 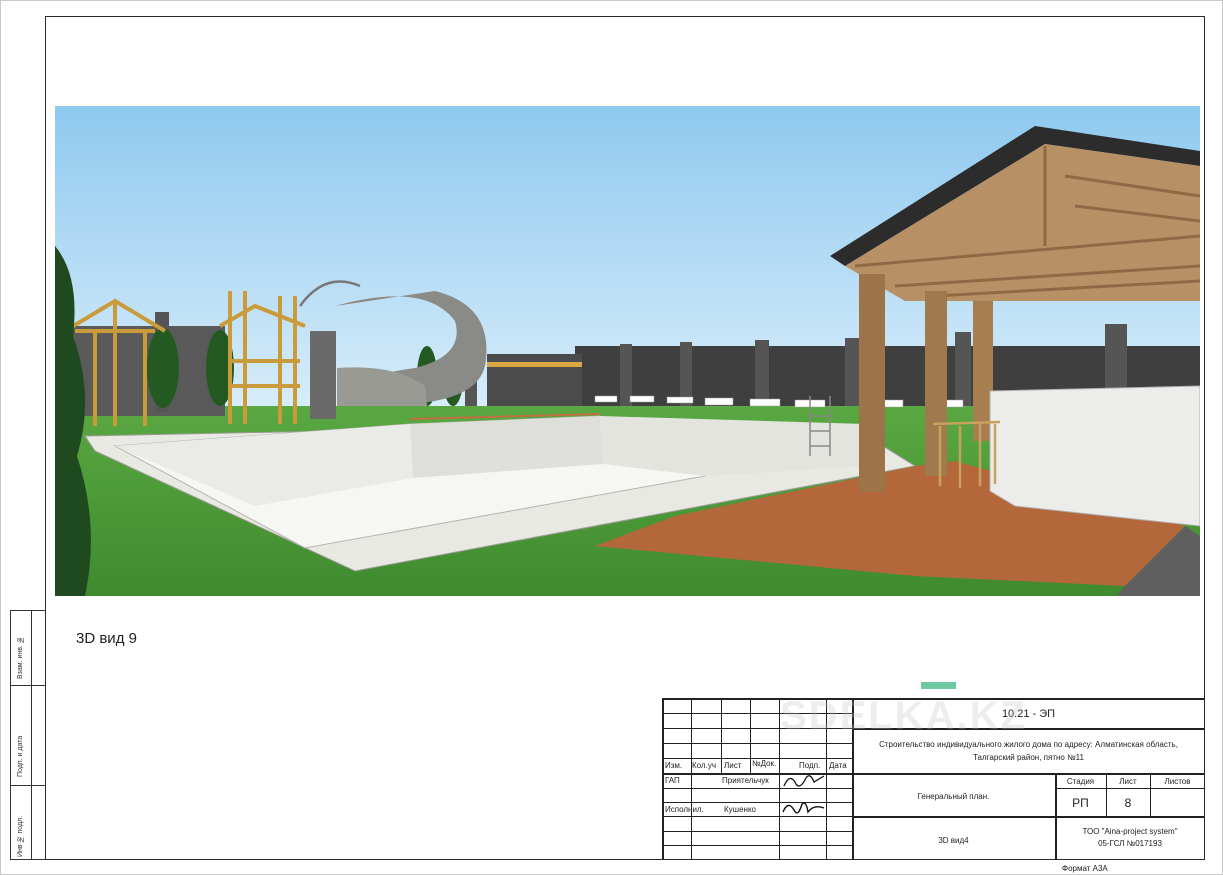 I want to click on sheet-subname: 3D вид4, so click(x=953, y=840).